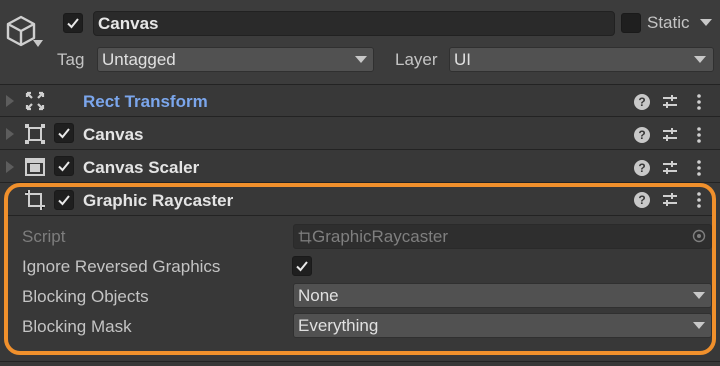 This screenshot has width=720, height=366. I want to click on canvas-scaler-title: Canvas Scaler, so click(141, 168).